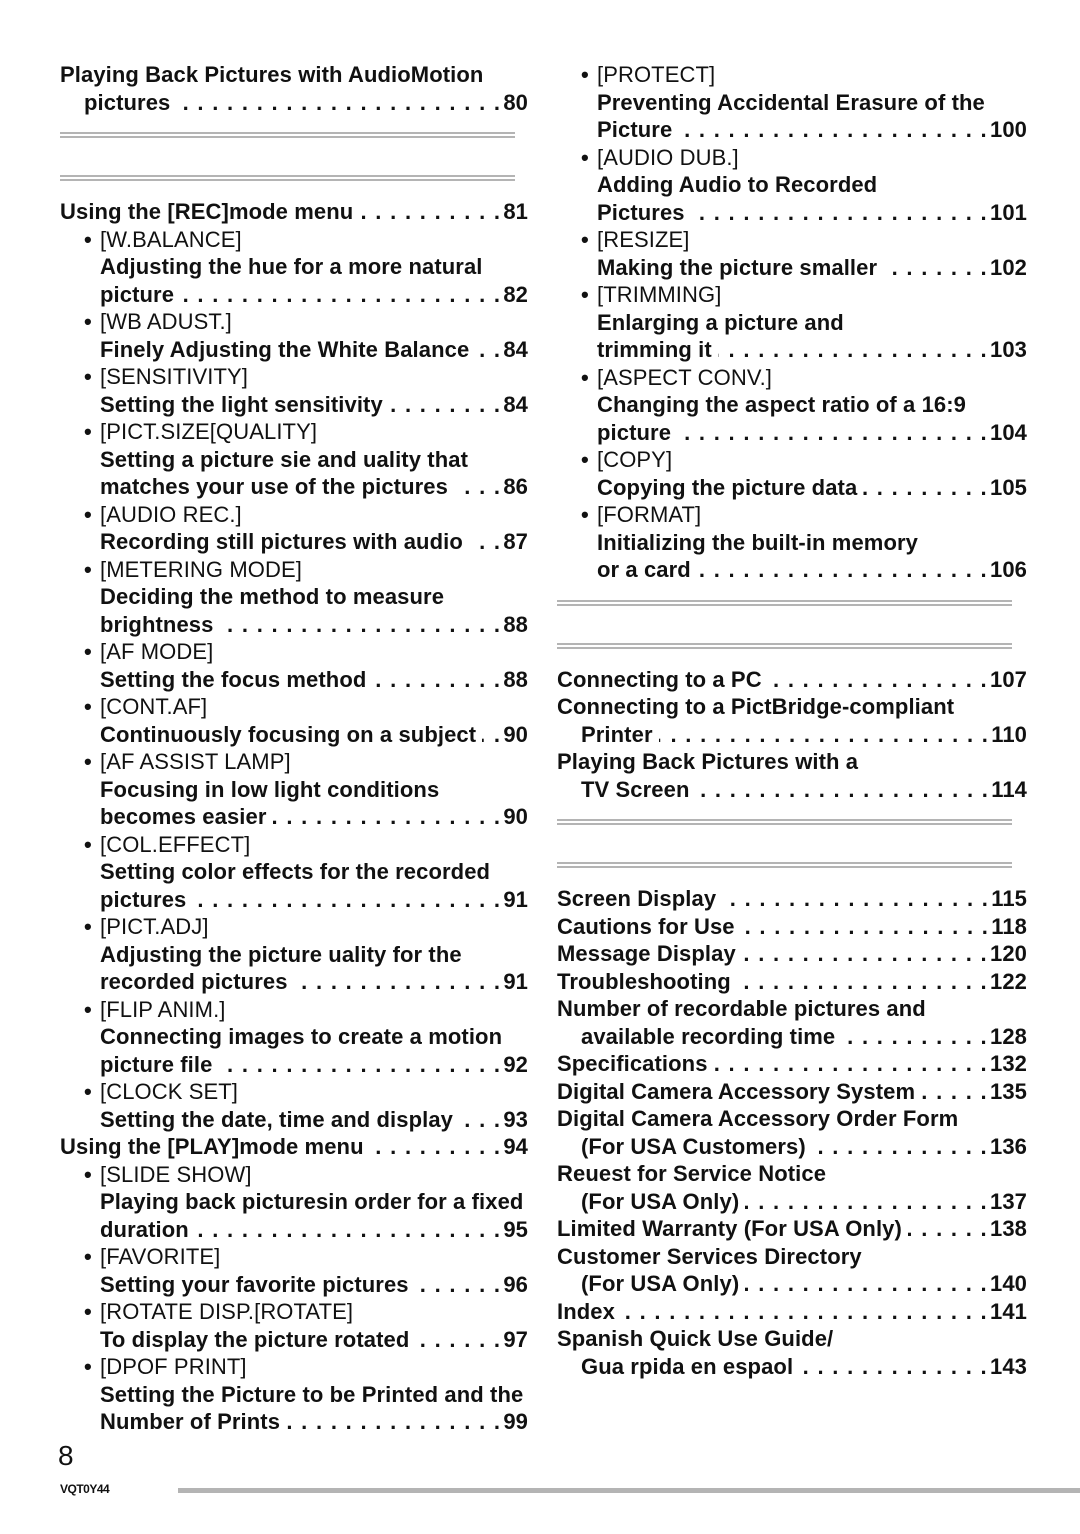 This screenshot has height=1534, width=1080. I want to click on toc-entry: Making the picture smaller 102, so click(792, 267).